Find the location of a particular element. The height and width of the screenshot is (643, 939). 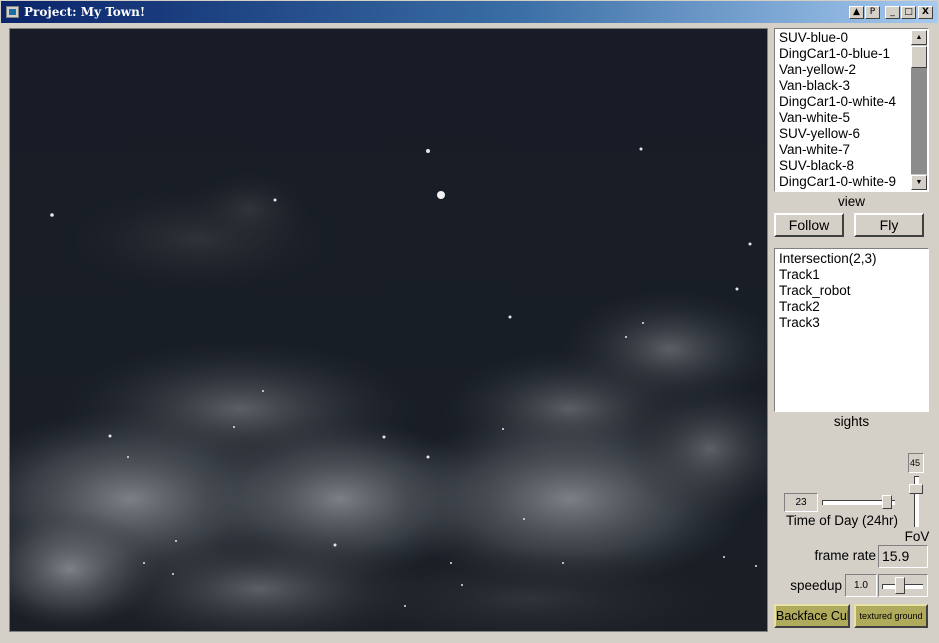

fov-slider-thumb is located at coordinates (916, 489).